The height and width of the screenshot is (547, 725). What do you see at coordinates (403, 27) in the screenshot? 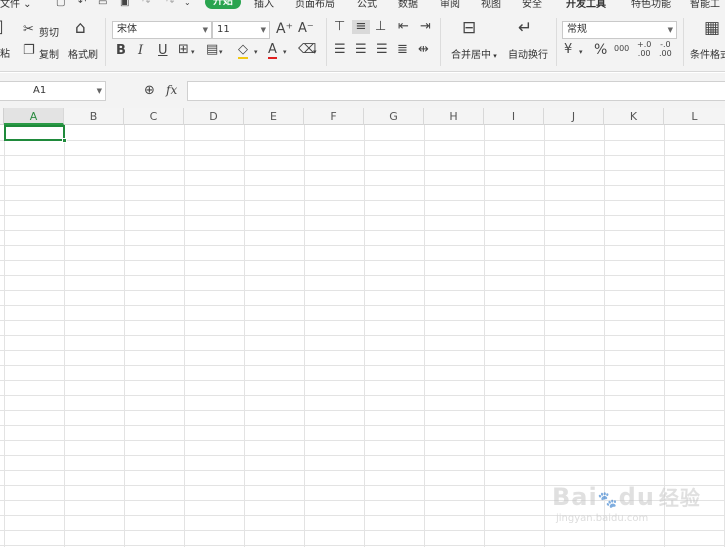
I see `decrease-indent-icon: ⇤` at bounding box center [403, 27].